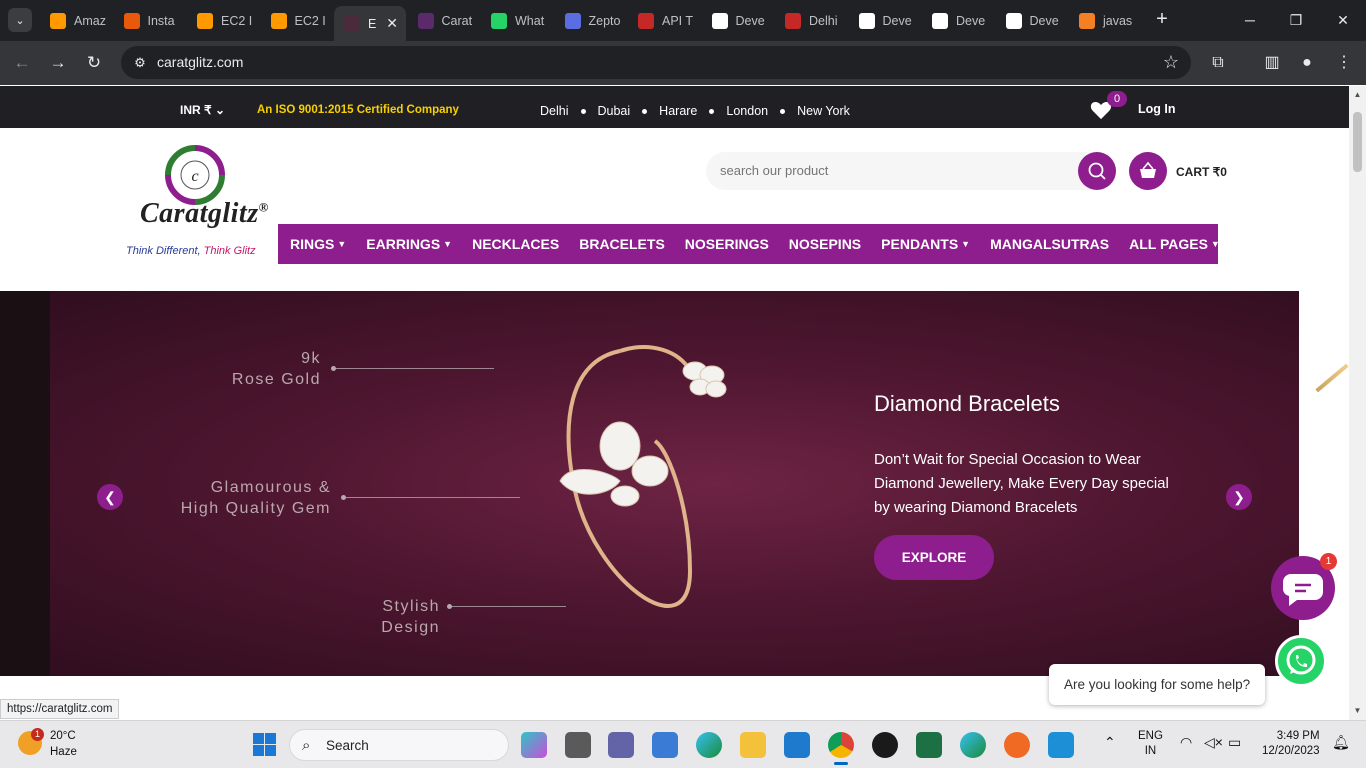 The height and width of the screenshot is (768, 1366). Describe the element at coordinates (255, 508) in the screenshot. I see `feature-2-line-2: High Quality Gem` at that location.